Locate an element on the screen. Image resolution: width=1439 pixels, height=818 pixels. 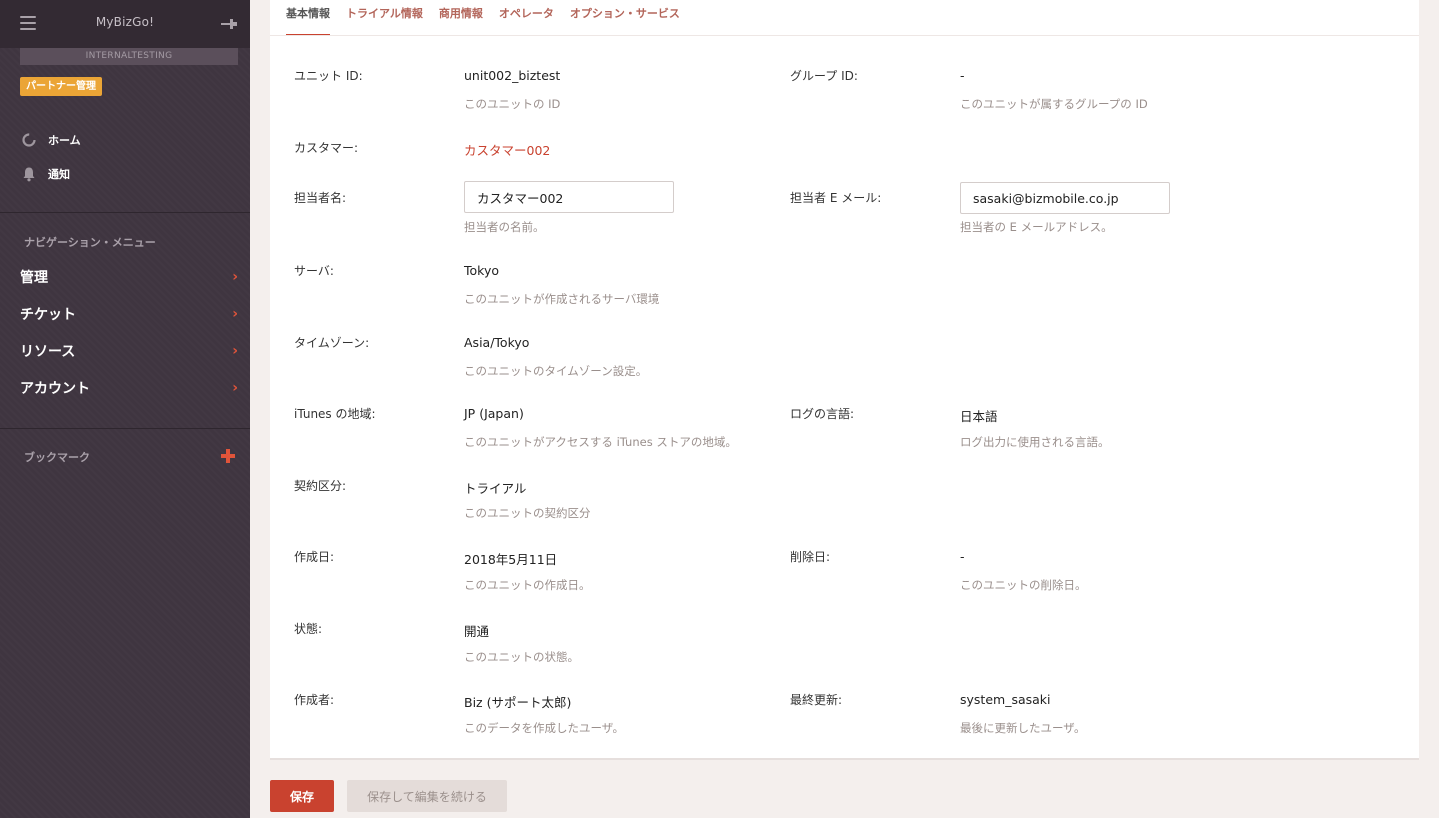
environment-label: INTERNALTESTING is located at coordinates (129, 56).